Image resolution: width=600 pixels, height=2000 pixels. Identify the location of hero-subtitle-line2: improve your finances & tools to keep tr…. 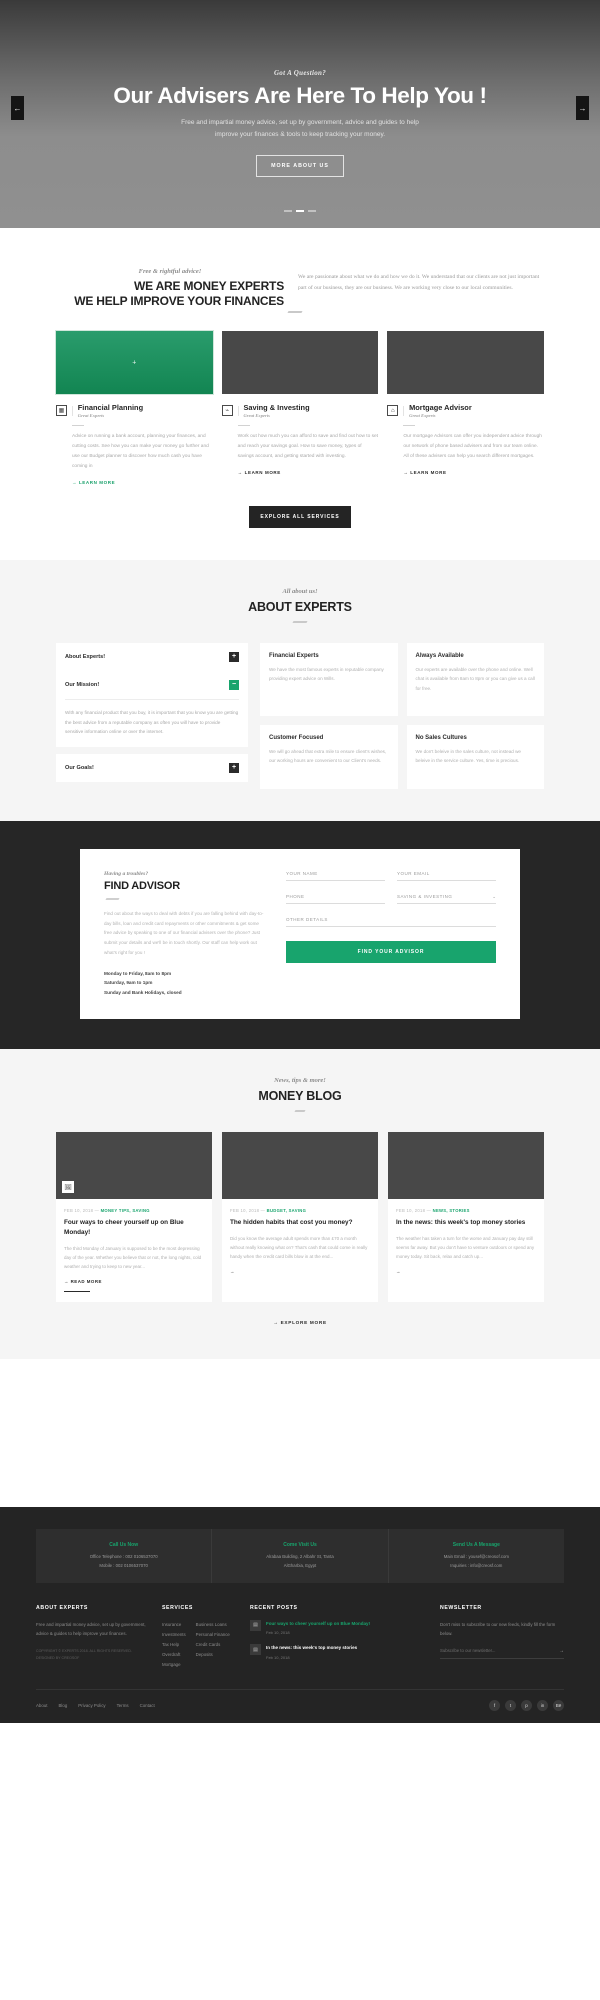
(300, 134).